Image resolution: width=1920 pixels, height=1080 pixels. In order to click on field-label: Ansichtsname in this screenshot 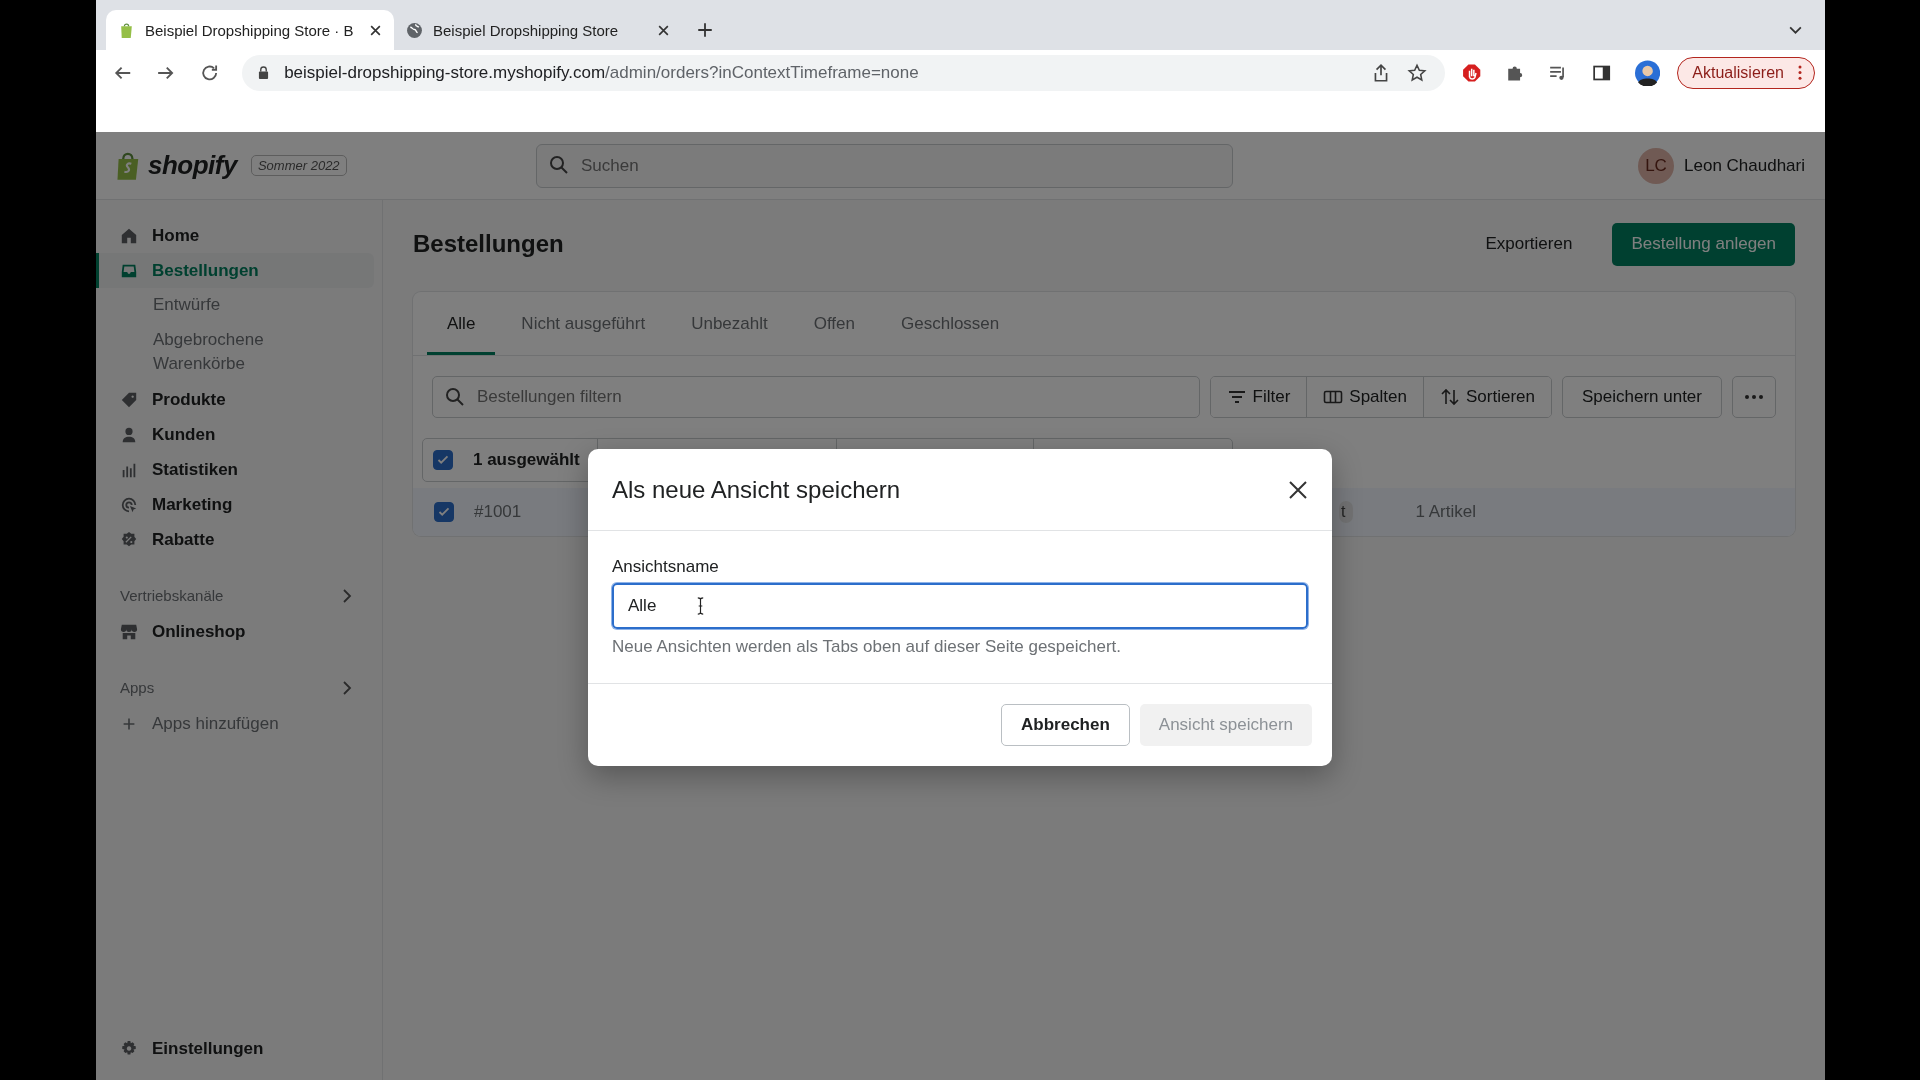, I will do `click(666, 567)`.